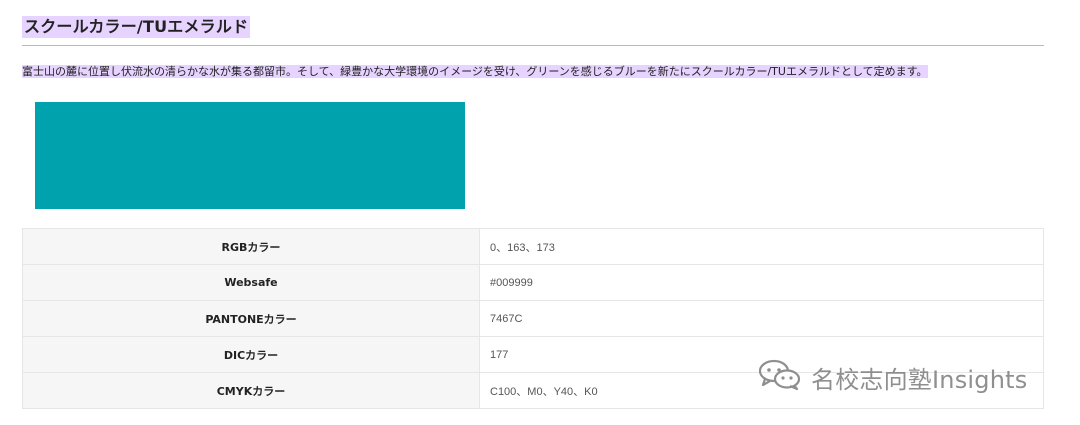 The image size is (1080, 425). What do you see at coordinates (251, 354) in the screenshot?
I see `spec-label-dic: DICカラー` at bounding box center [251, 354].